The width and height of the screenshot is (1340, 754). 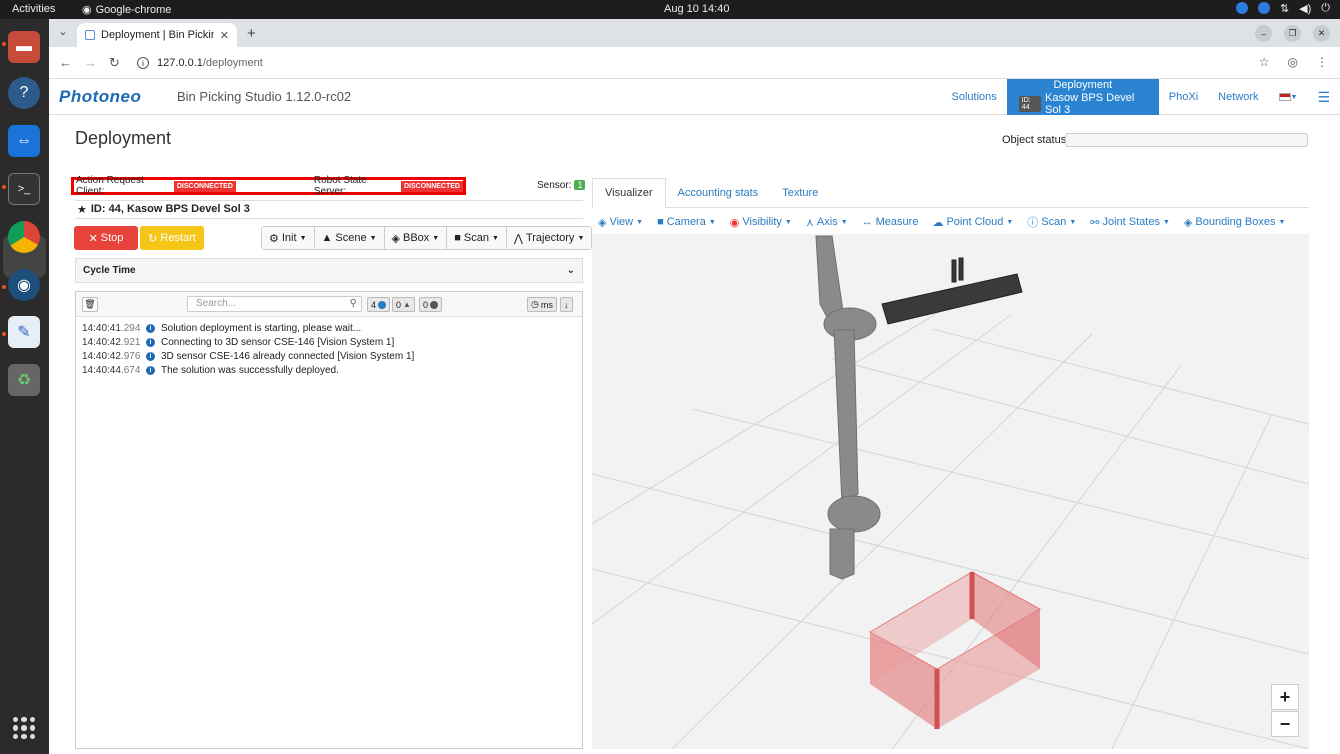 What do you see at coordinates (518, 238) in the screenshot?
I see `road-icon: ⋀` at bounding box center [518, 238].